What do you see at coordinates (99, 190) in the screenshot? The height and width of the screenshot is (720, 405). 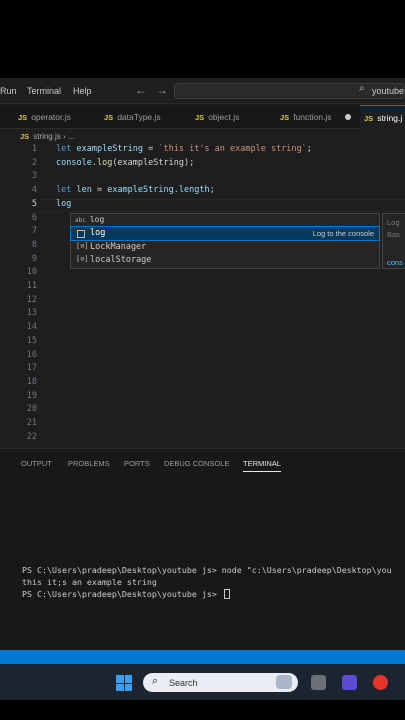 I see `operator: =` at bounding box center [99, 190].